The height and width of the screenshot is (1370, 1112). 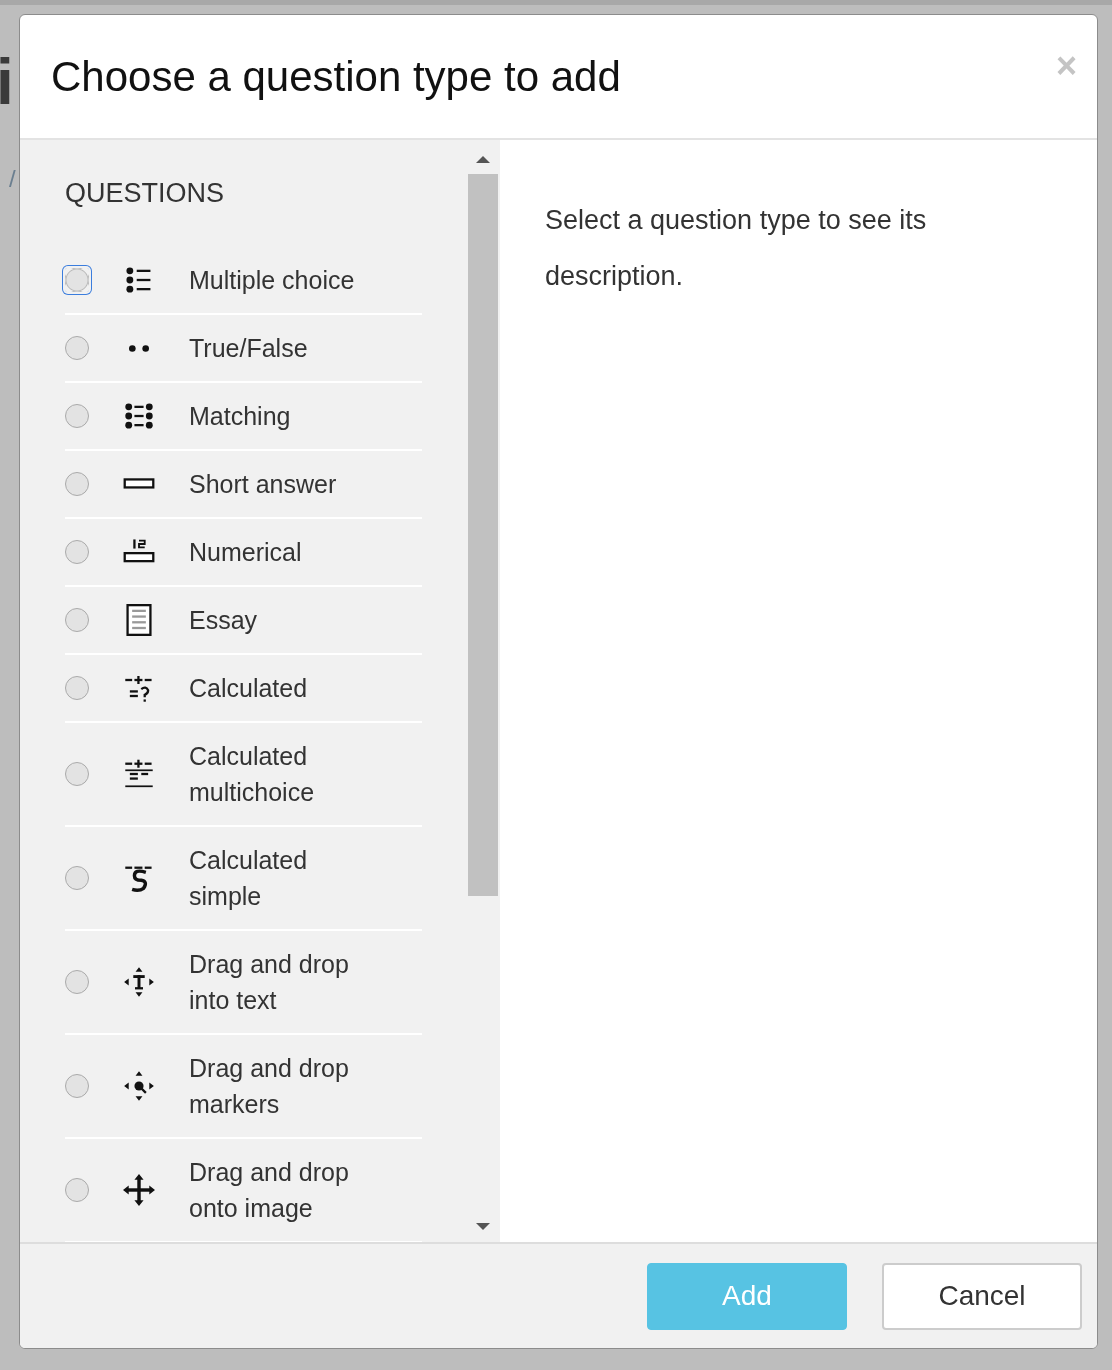 I want to click on question-type-label: Short answer, so click(x=274, y=484).